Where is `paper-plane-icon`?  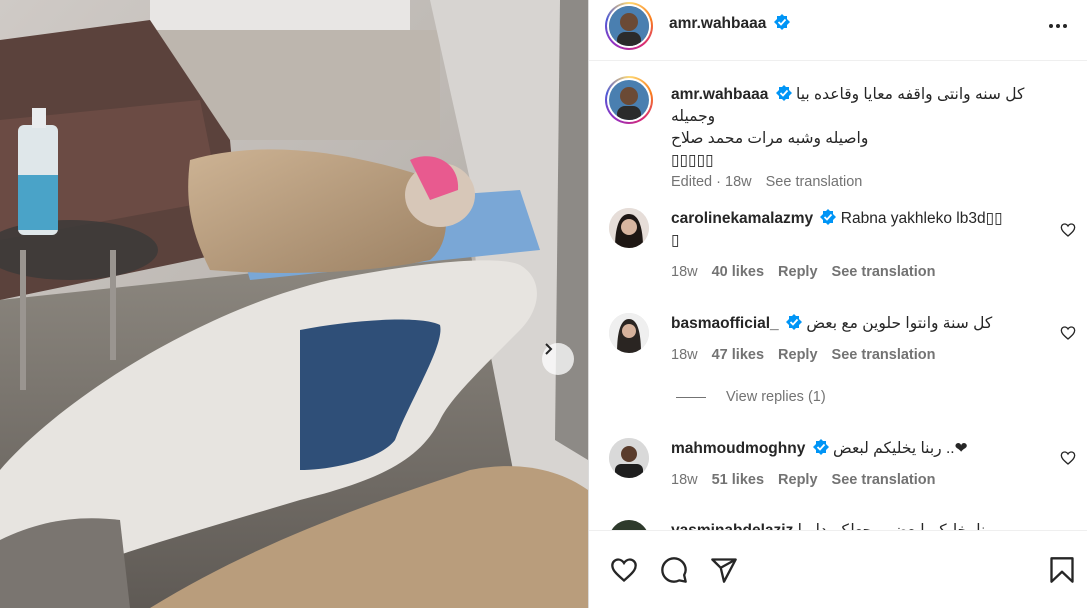 paper-plane-icon is located at coordinates (724, 570).